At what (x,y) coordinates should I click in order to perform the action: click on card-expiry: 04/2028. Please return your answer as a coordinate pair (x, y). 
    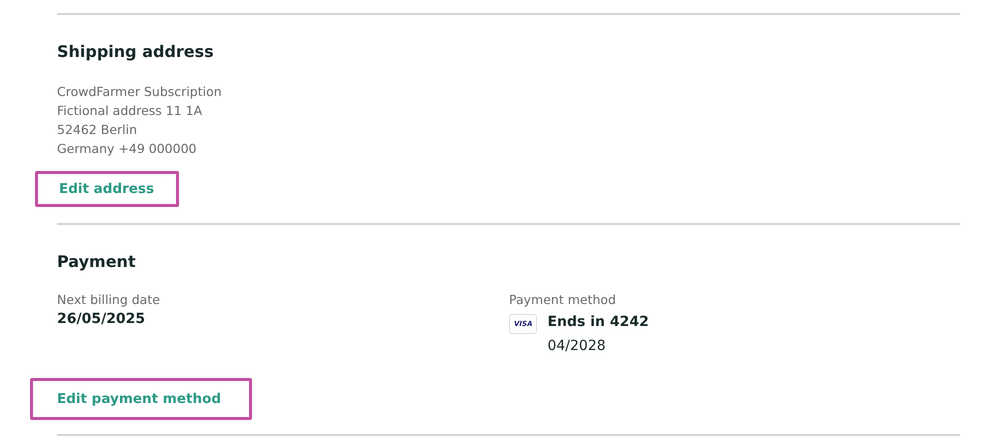
    Looking at the image, I should click on (577, 346).